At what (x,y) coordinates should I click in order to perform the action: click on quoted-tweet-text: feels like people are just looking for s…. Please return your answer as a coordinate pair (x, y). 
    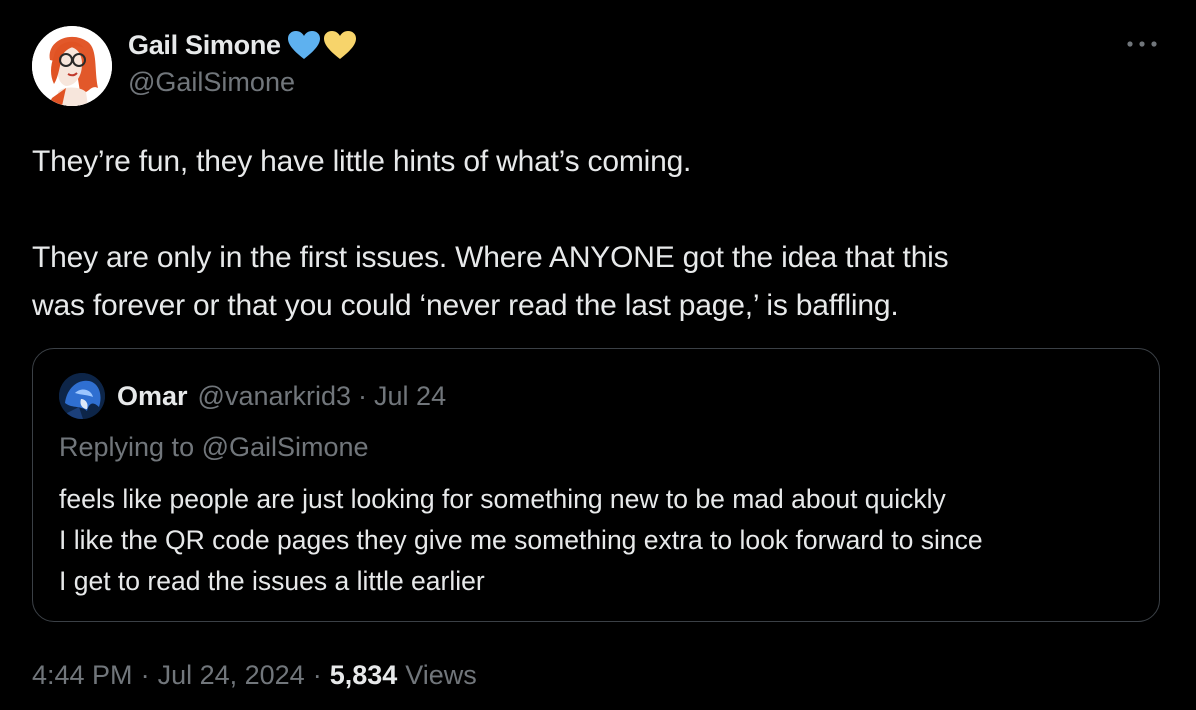
    Looking at the image, I should click on (521, 540).